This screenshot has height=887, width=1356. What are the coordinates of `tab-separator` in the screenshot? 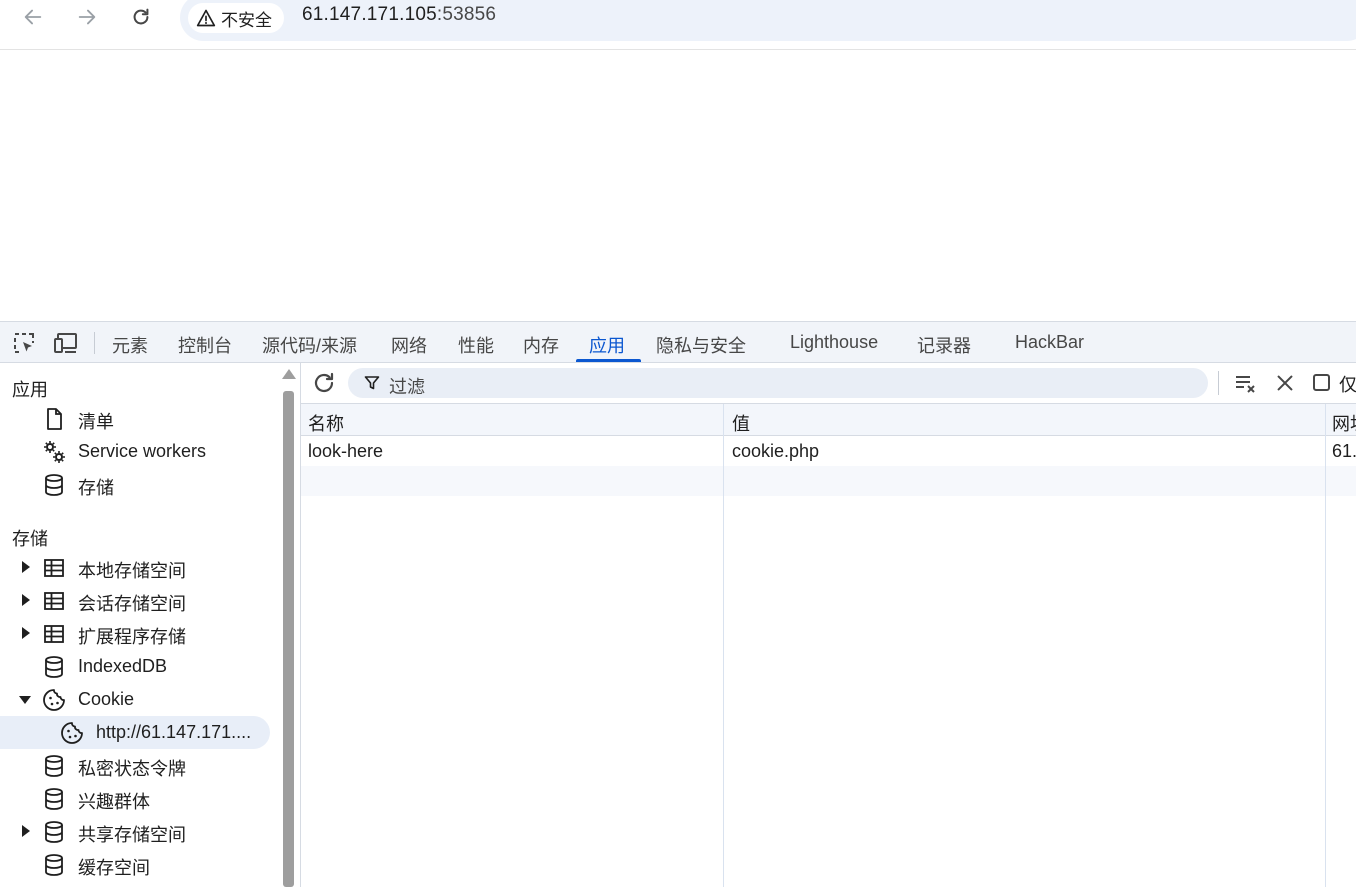 It's located at (94, 343).